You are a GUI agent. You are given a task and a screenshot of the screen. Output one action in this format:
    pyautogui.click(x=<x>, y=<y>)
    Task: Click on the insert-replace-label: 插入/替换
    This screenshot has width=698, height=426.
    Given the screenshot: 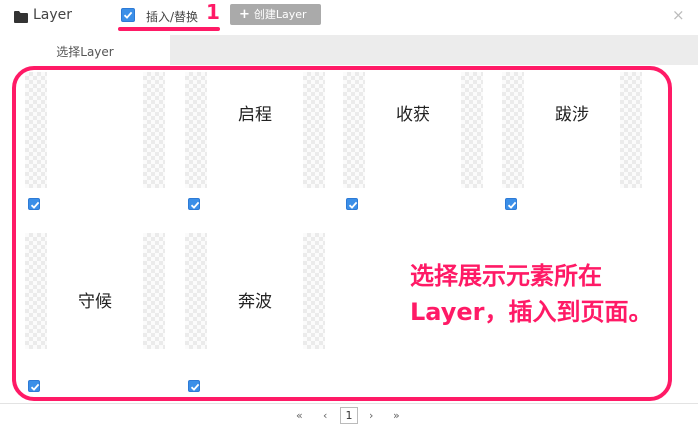 What is the action you would take?
    pyautogui.click(x=172, y=17)
    